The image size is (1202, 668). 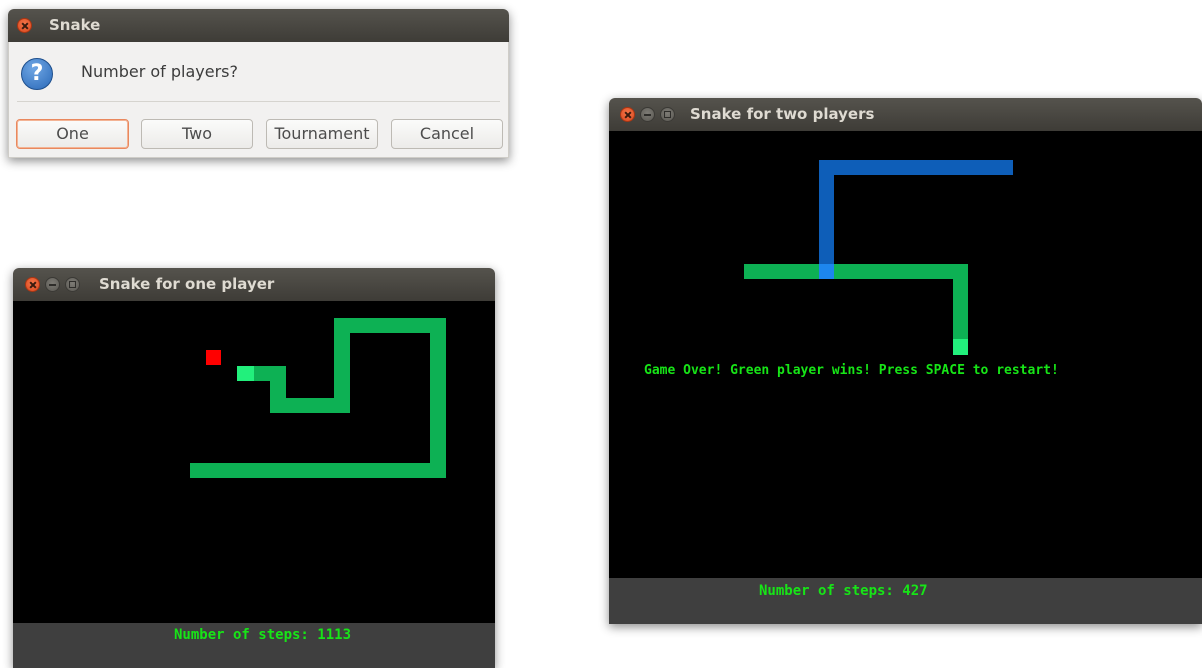 What do you see at coordinates (782, 114) in the screenshot?
I see `window-title: Snake for two players` at bounding box center [782, 114].